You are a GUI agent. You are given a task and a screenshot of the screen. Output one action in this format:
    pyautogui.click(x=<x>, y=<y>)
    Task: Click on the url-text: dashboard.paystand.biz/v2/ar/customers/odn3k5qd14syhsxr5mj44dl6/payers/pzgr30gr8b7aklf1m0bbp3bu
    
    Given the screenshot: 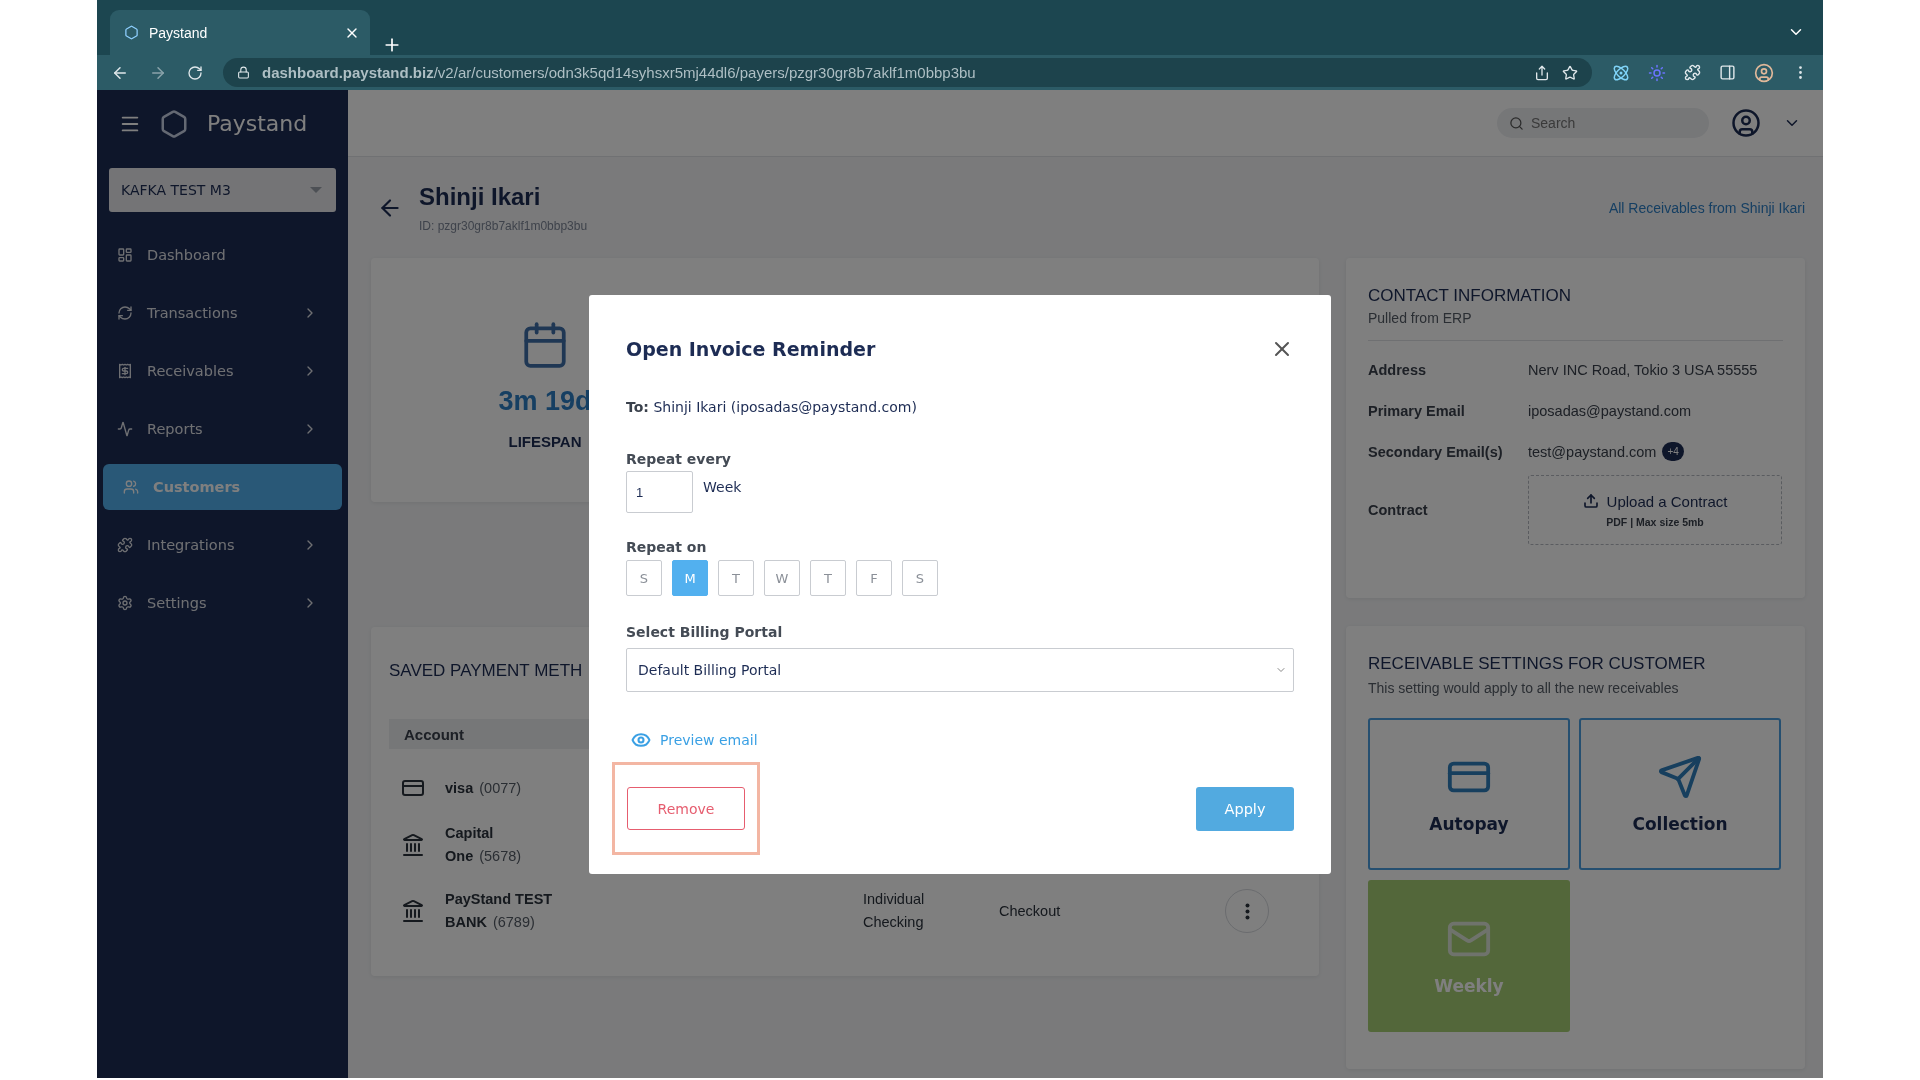 What is the action you would take?
    pyautogui.click(x=619, y=72)
    